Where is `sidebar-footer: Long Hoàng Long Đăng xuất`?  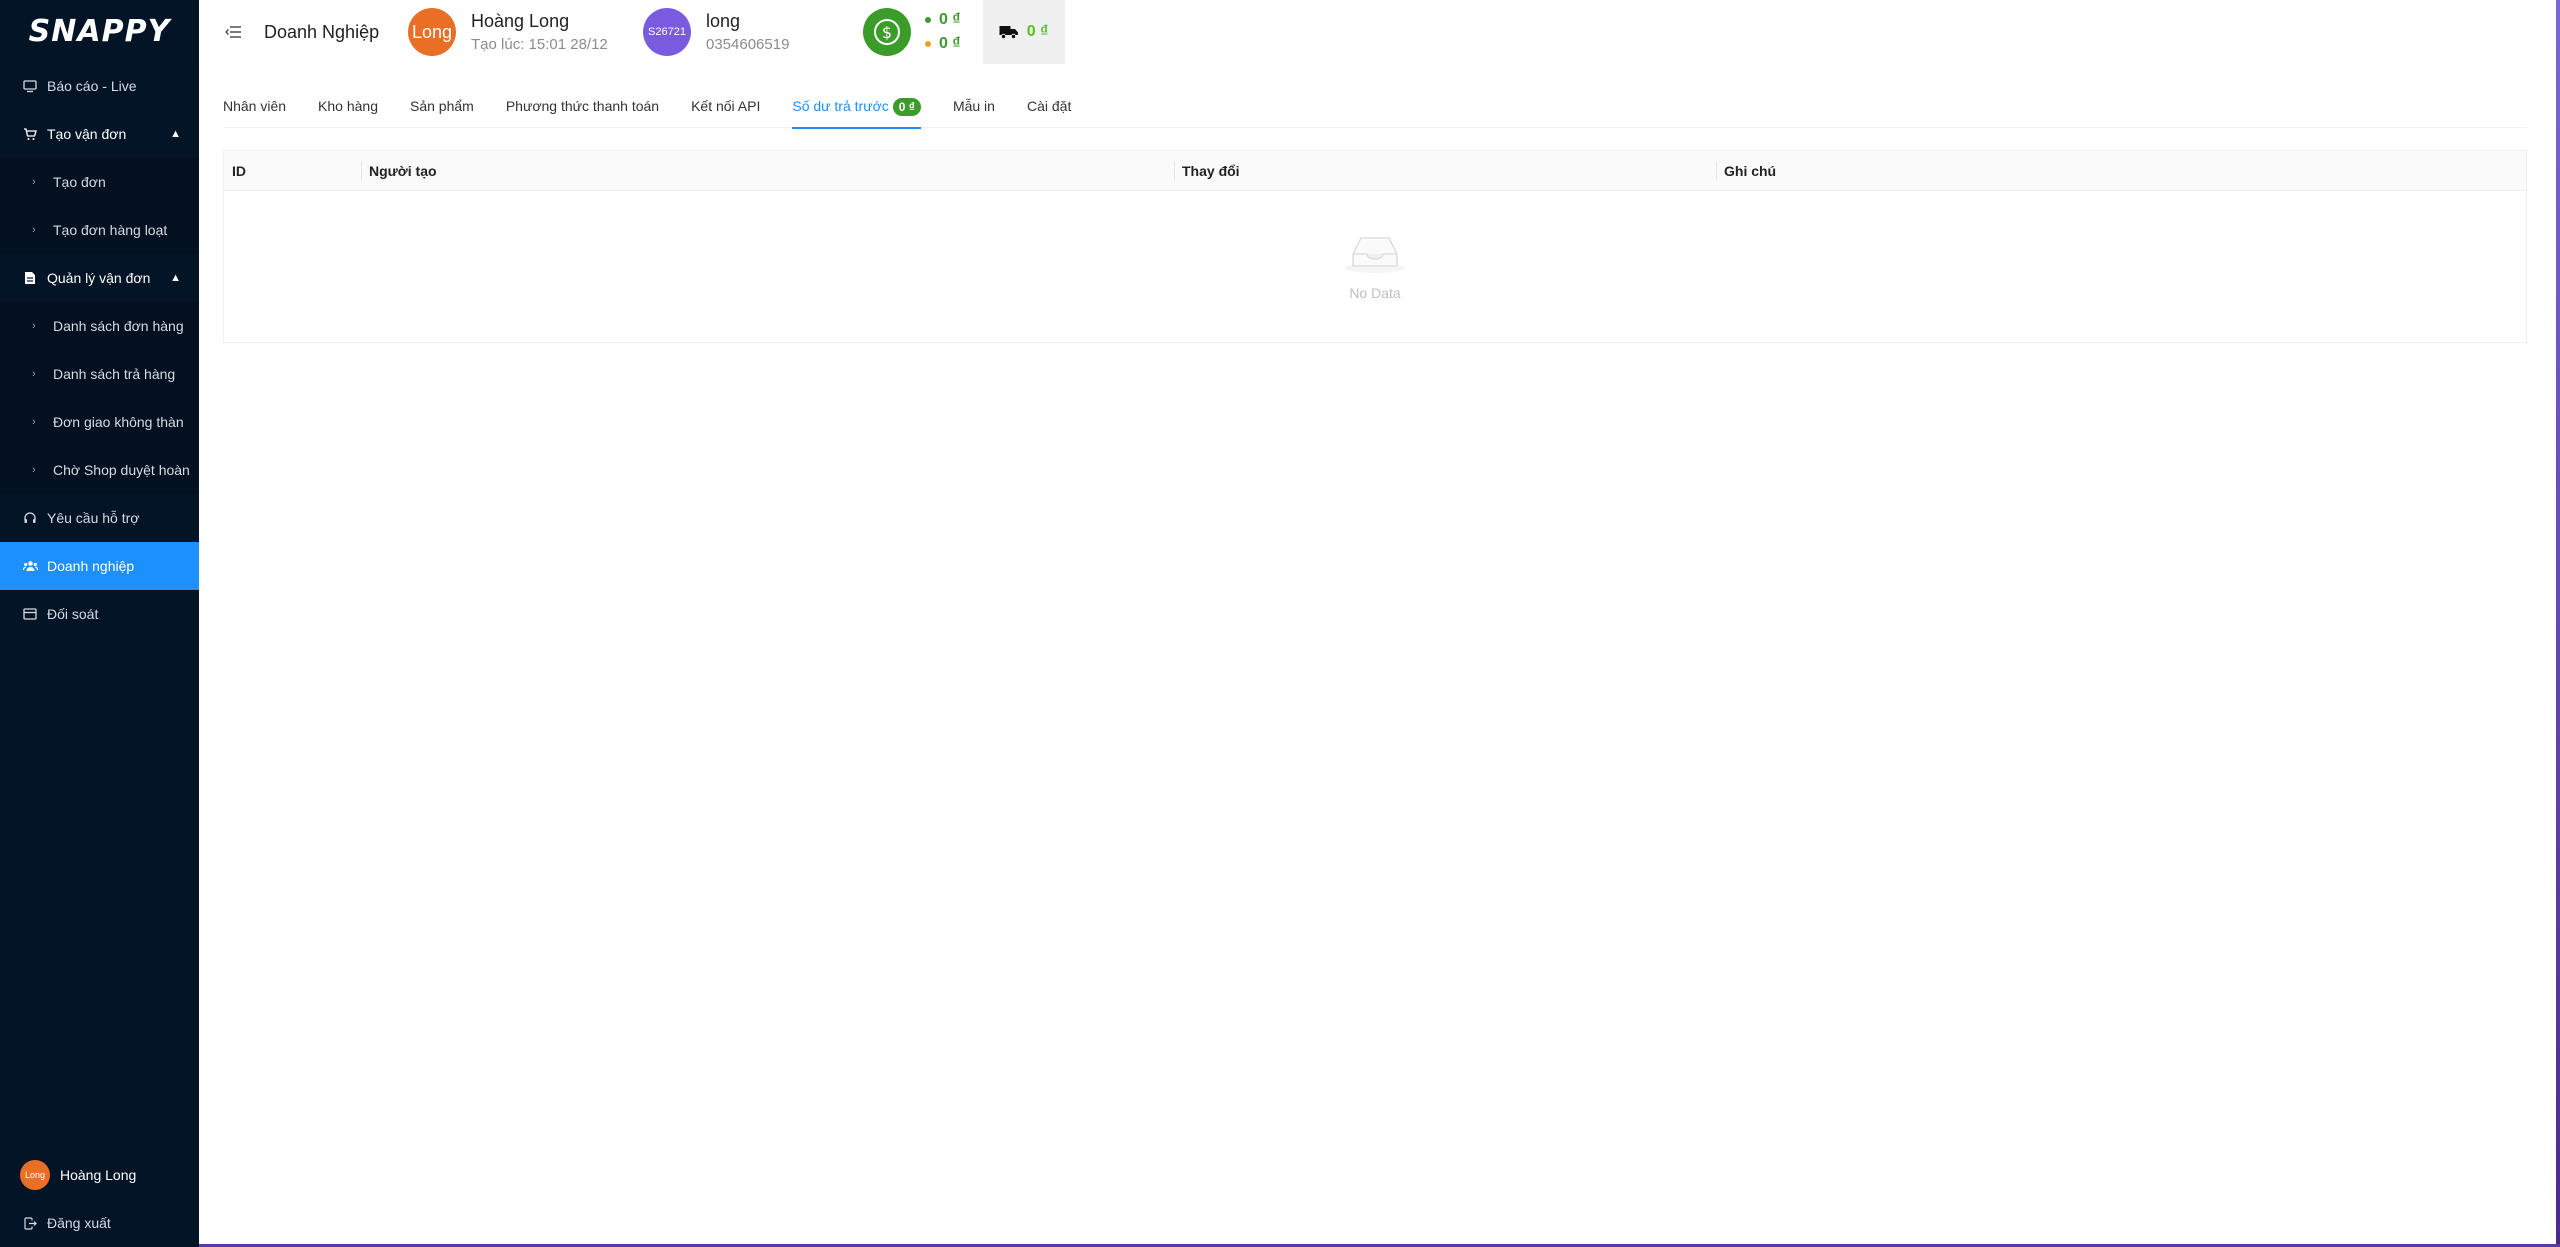
sidebar-footer: Long Hoàng Long Đăng xuất is located at coordinates (99, 1199).